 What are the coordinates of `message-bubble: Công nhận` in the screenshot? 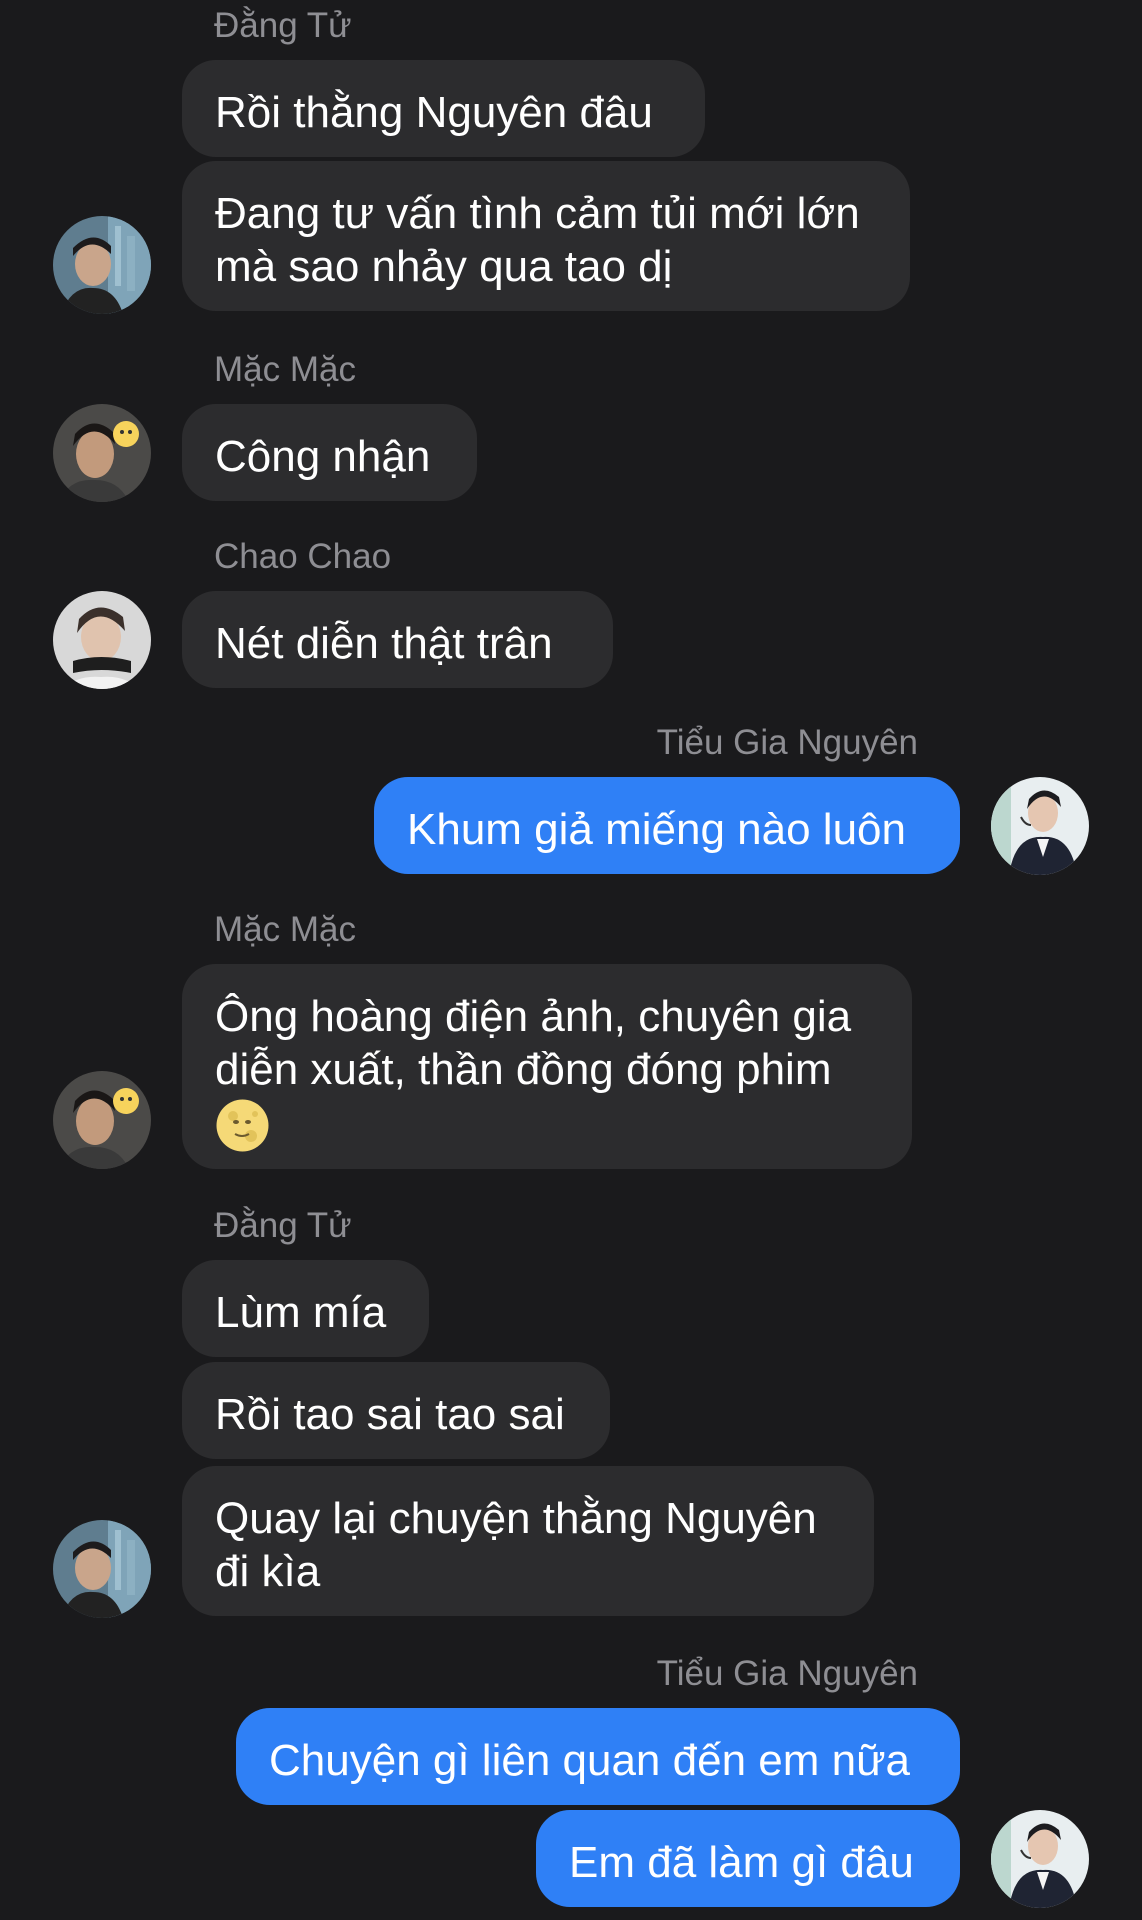 It's located at (329, 452).